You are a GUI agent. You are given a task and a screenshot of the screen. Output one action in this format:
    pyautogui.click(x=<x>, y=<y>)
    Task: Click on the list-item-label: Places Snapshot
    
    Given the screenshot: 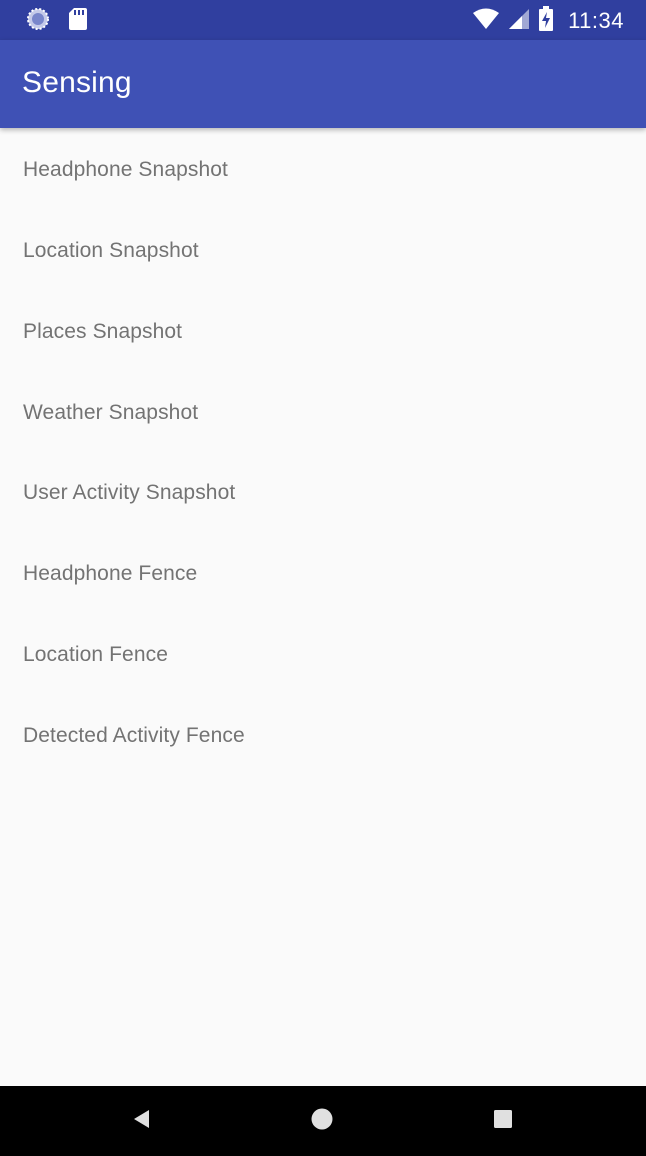 What is the action you would take?
    pyautogui.click(x=103, y=331)
    